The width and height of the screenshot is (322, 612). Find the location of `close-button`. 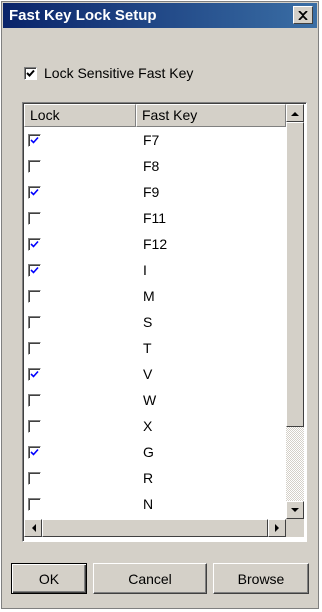

close-button is located at coordinates (303, 15).